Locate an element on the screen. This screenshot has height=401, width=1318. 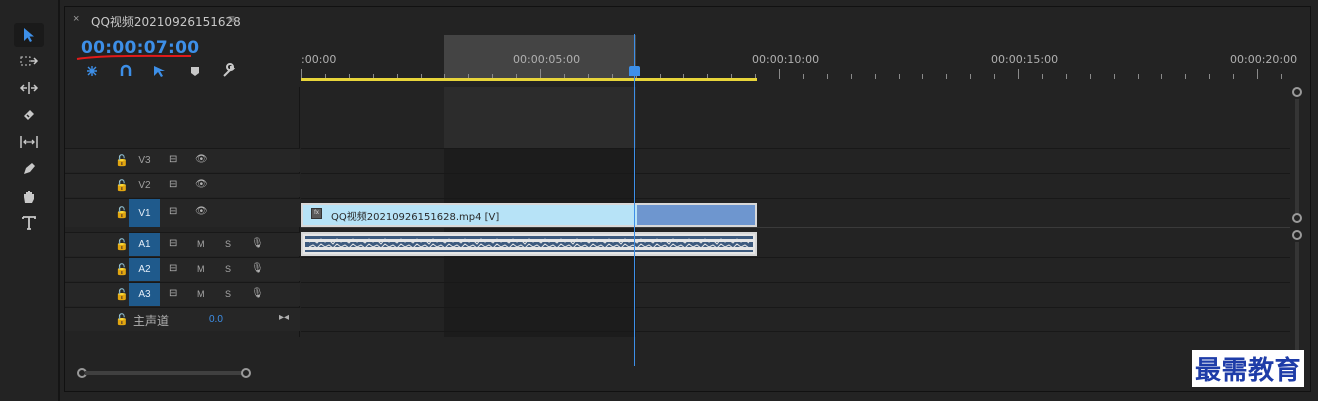
ruler-label: 00:00:20:00 is located at coordinates (1264, 59).